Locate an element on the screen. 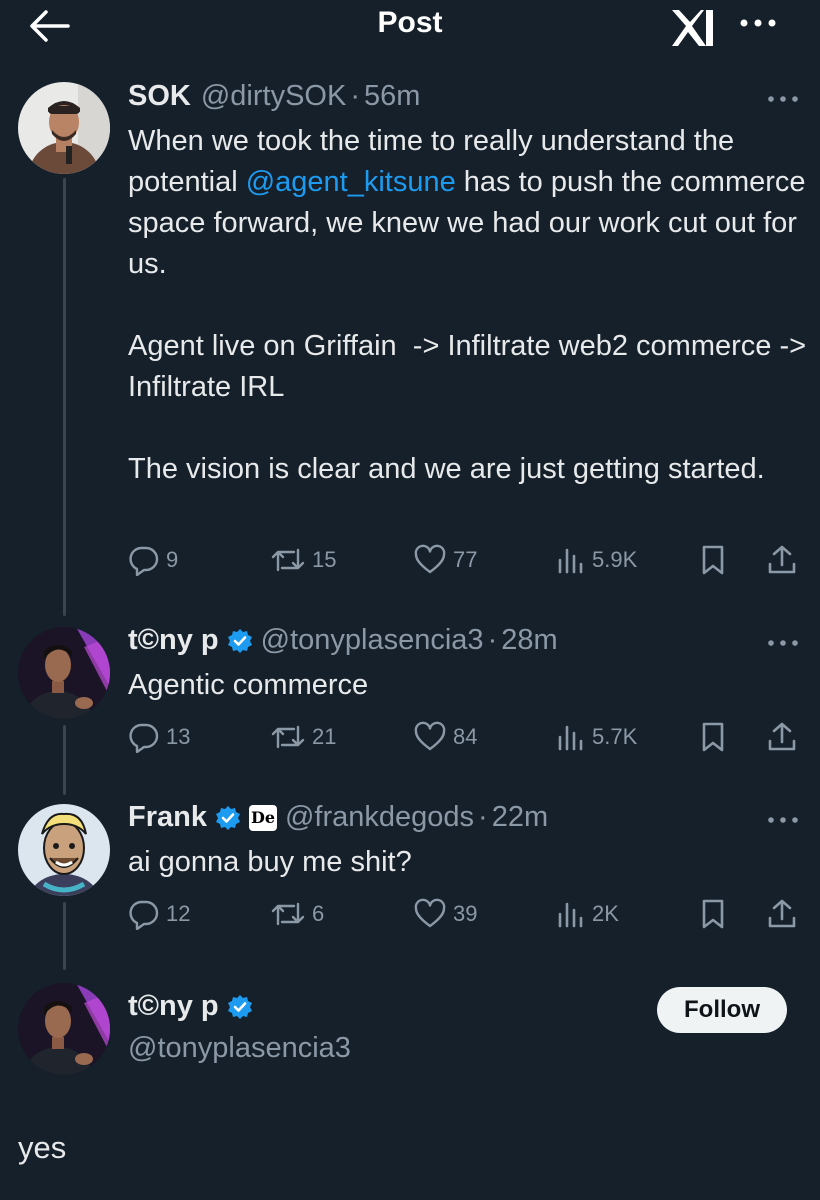 This screenshot has width=820, height=1200. like-button: 84 is located at coordinates (445, 737).